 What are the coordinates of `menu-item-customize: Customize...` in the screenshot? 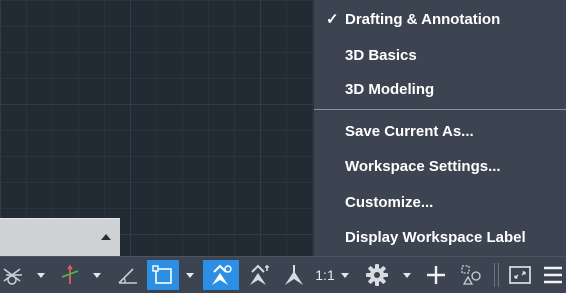 It's located at (440, 203).